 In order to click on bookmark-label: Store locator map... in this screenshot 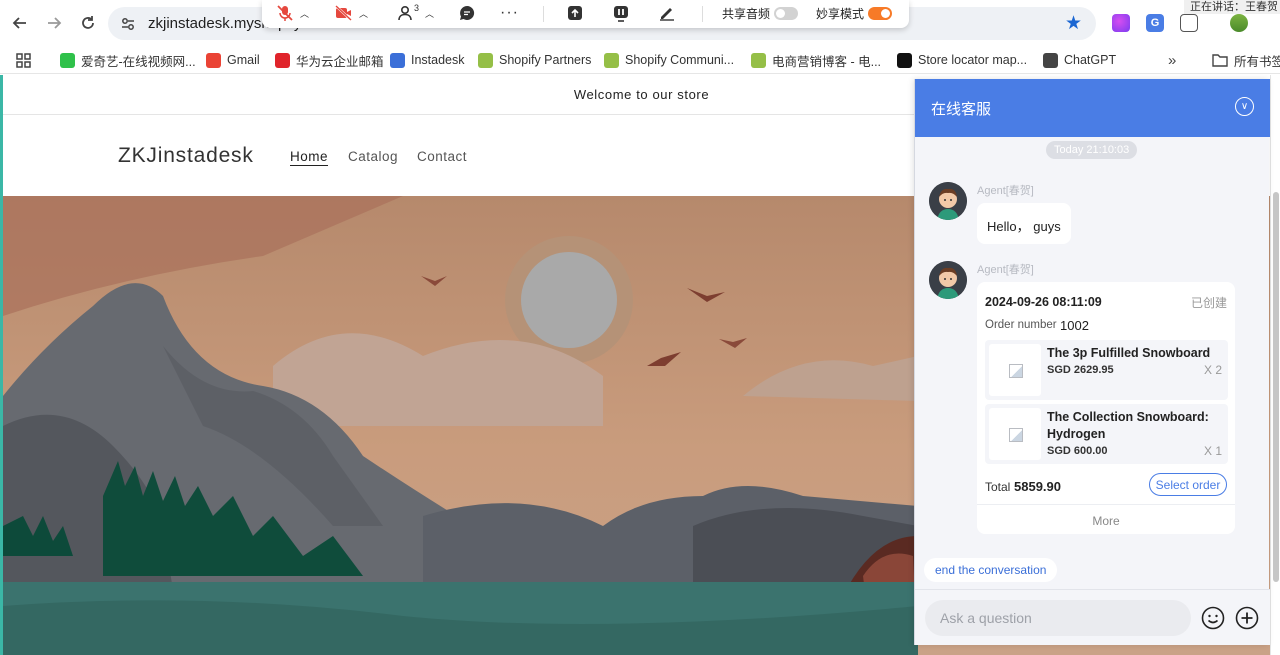, I will do `click(973, 60)`.